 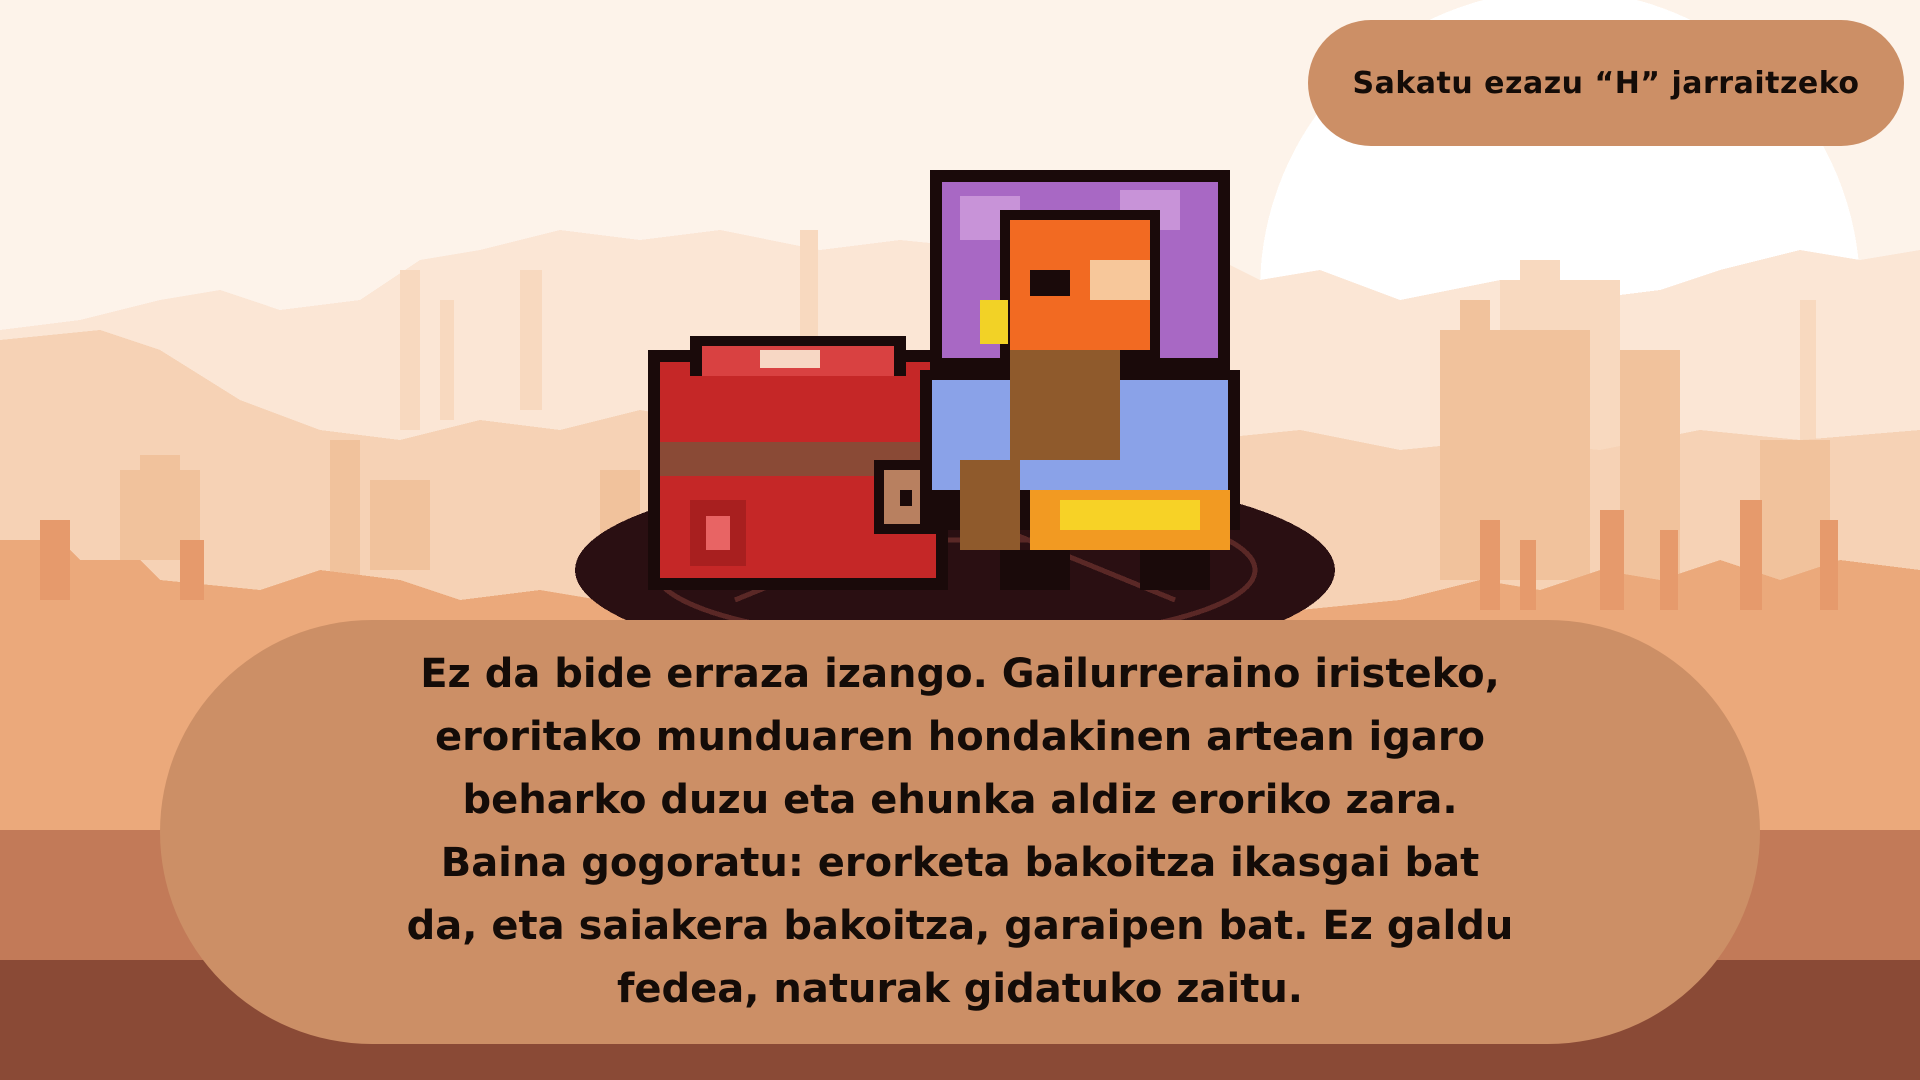 I want to click on continue-hint: Sakatu ezazu “H” jarraitzeko, so click(x=1606, y=83).